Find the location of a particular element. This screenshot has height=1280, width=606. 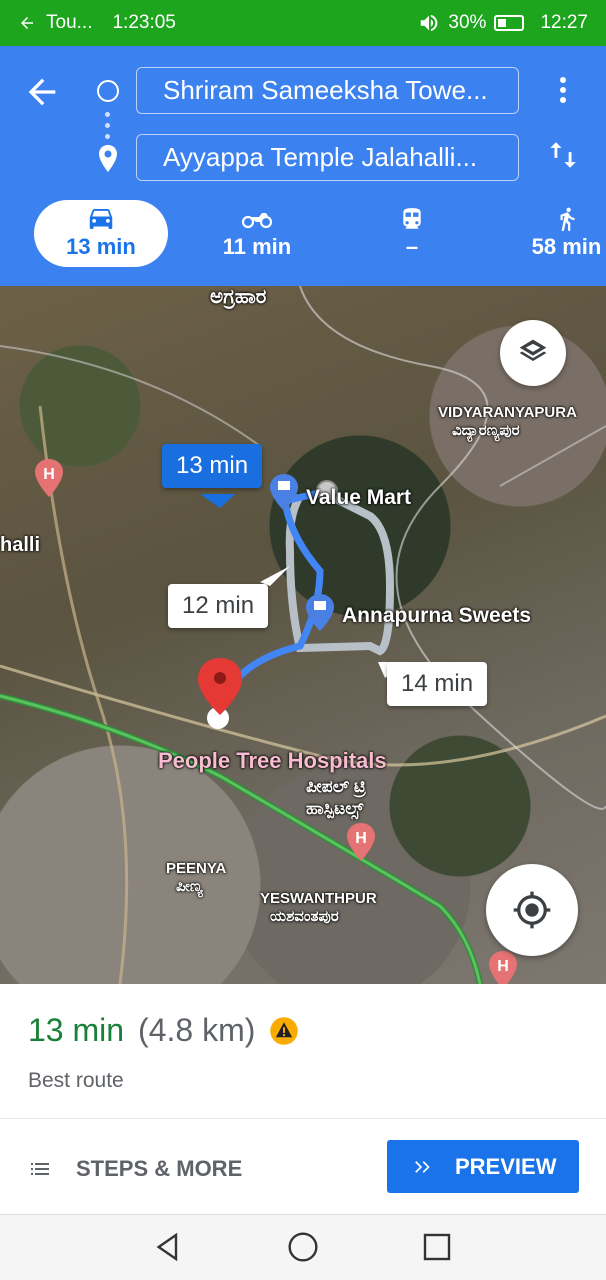

place-label: VIDYARANYAPURA is located at coordinates (507, 412).